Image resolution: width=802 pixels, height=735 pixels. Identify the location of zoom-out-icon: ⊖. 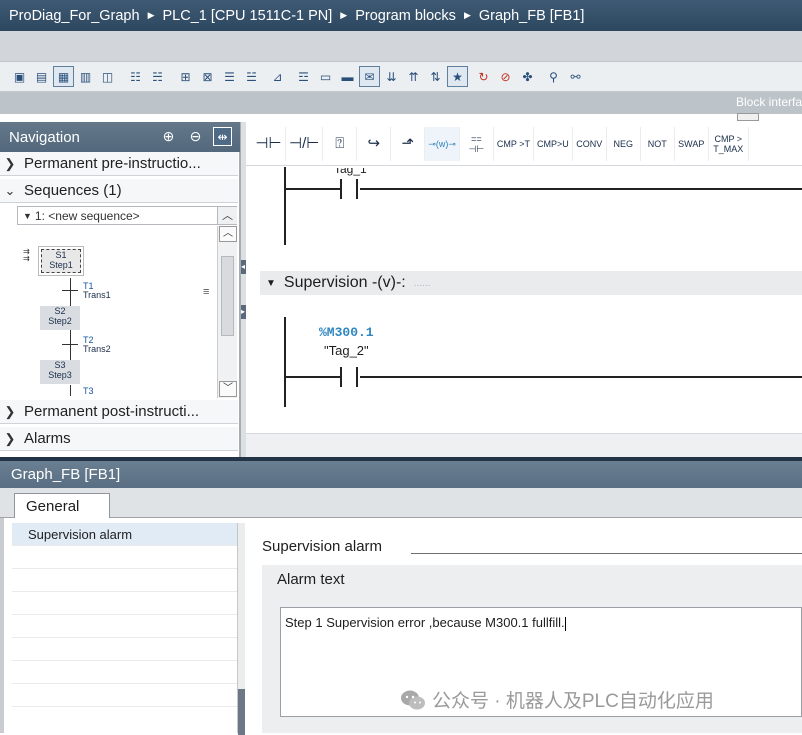
(195, 136).